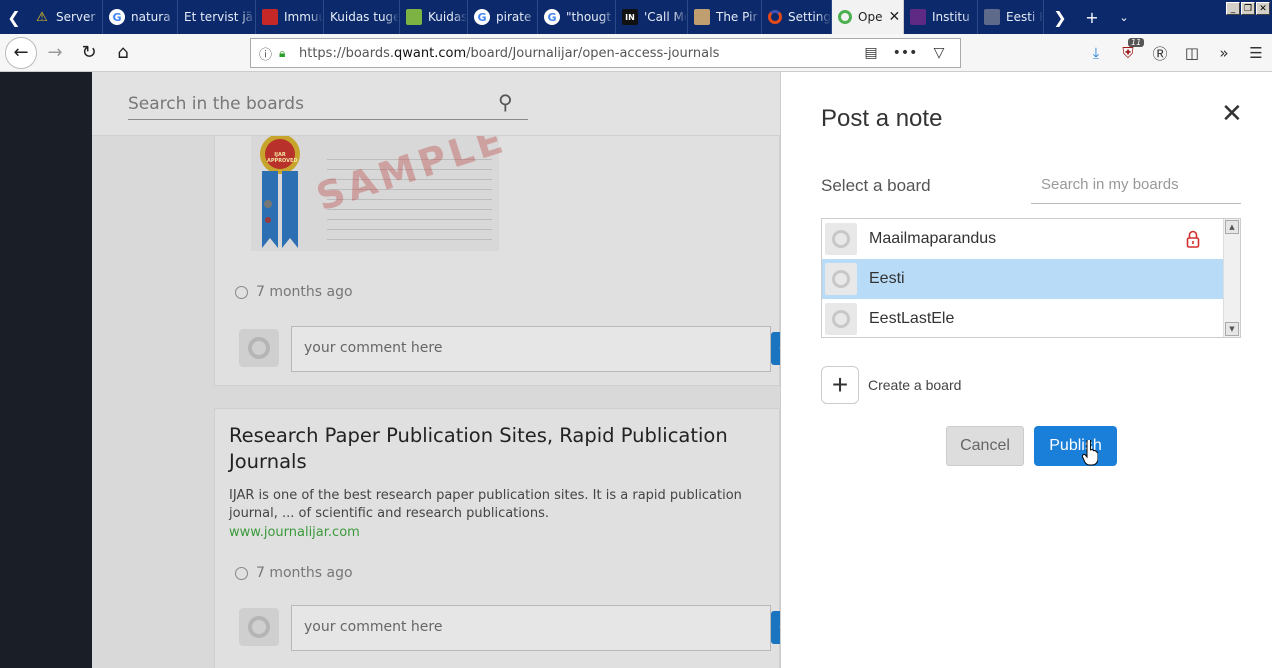 The width and height of the screenshot is (1272, 668). Describe the element at coordinates (1096, 53) in the screenshot. I see `download-icon: ⤓` at that location.